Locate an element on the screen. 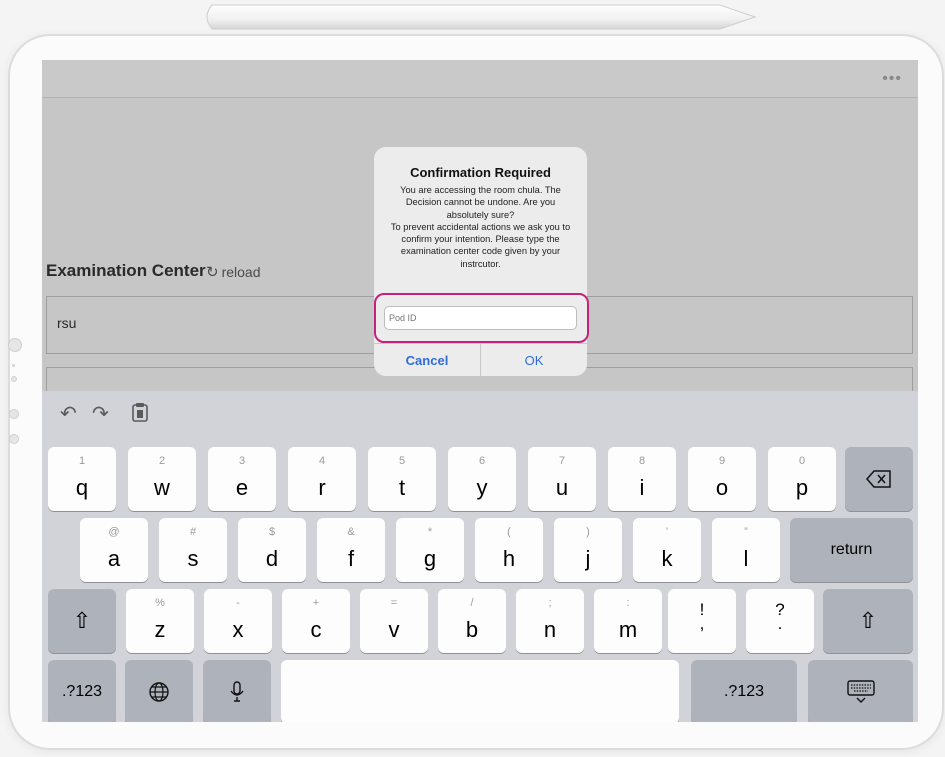 The image size is (945, 757). key-sublabel: 0 is located at coordinates (802, 461).